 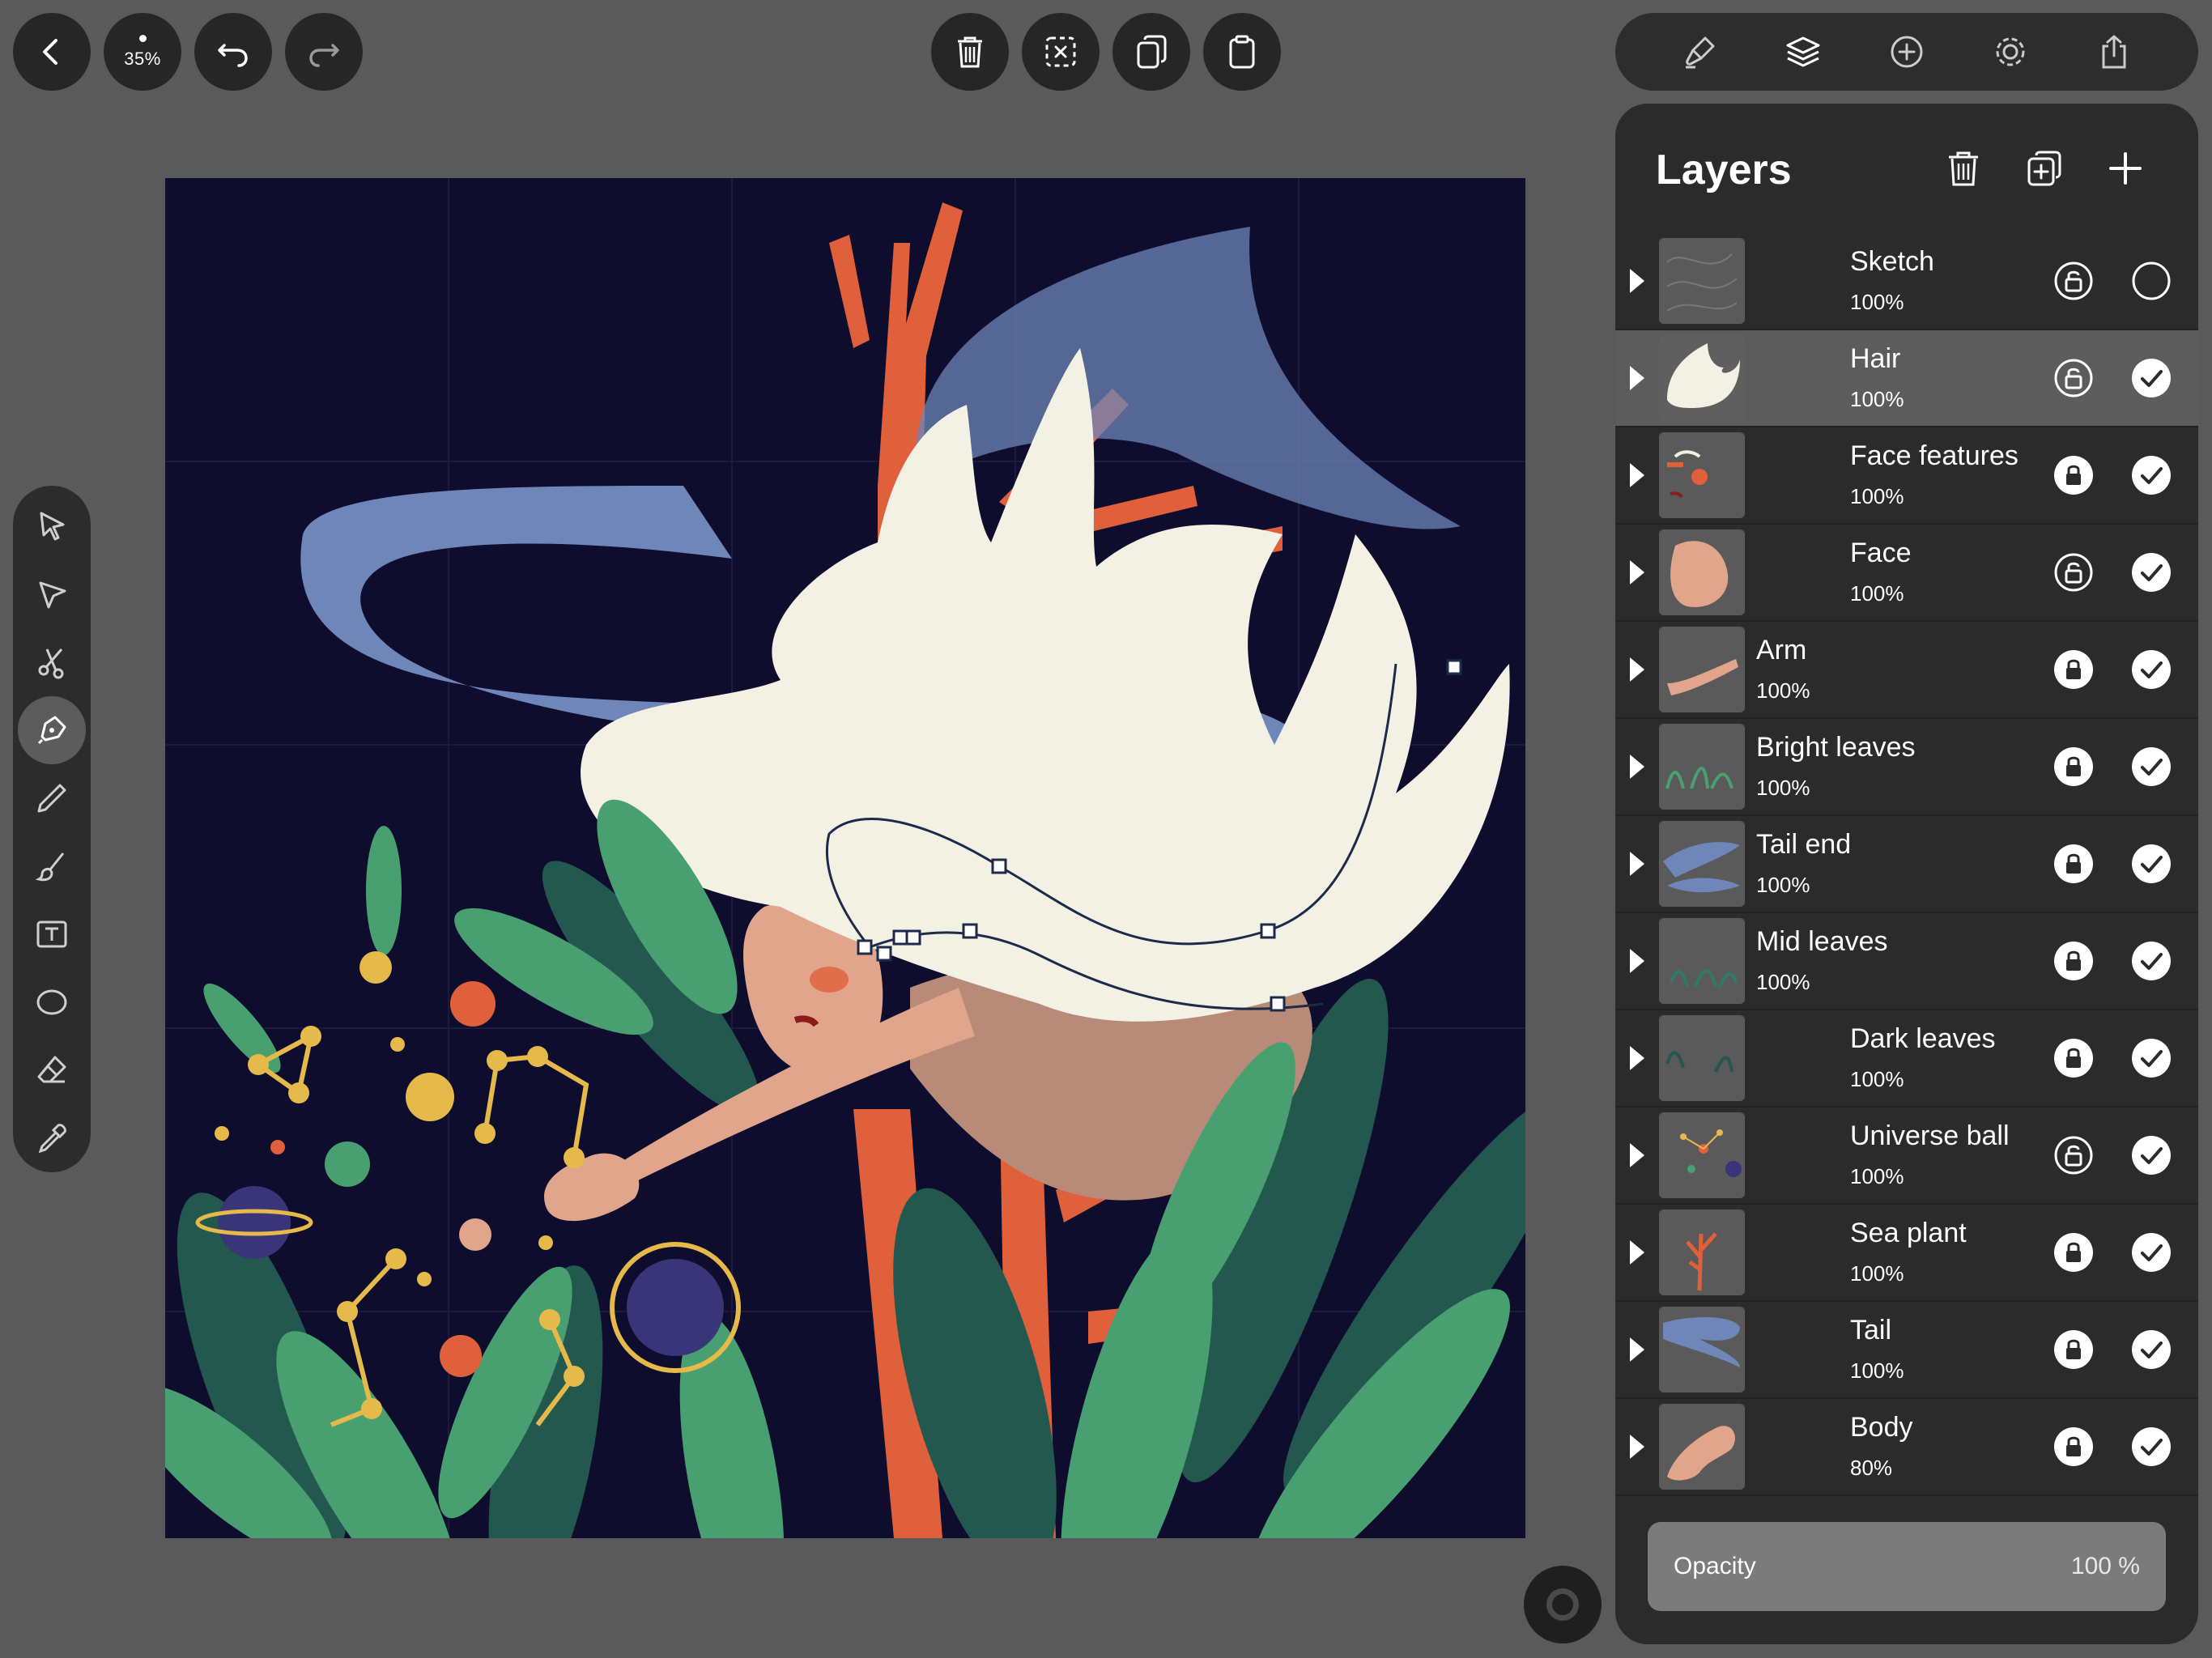 I want to click on layer-row: Sea plant 100%, so click(x=1907, y=1253).